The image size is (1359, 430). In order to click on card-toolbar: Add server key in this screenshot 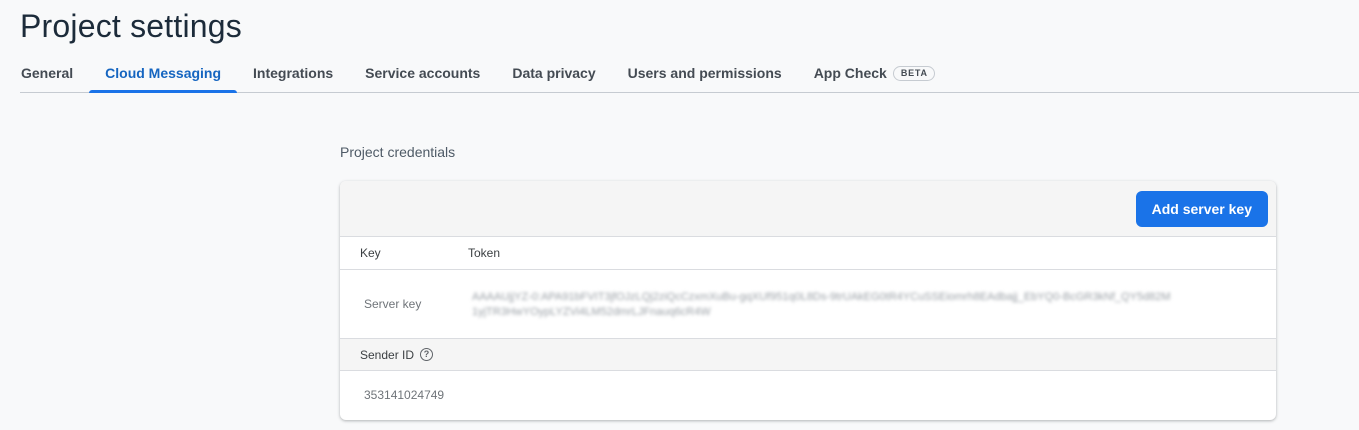, I will do `click(808, 209)`.